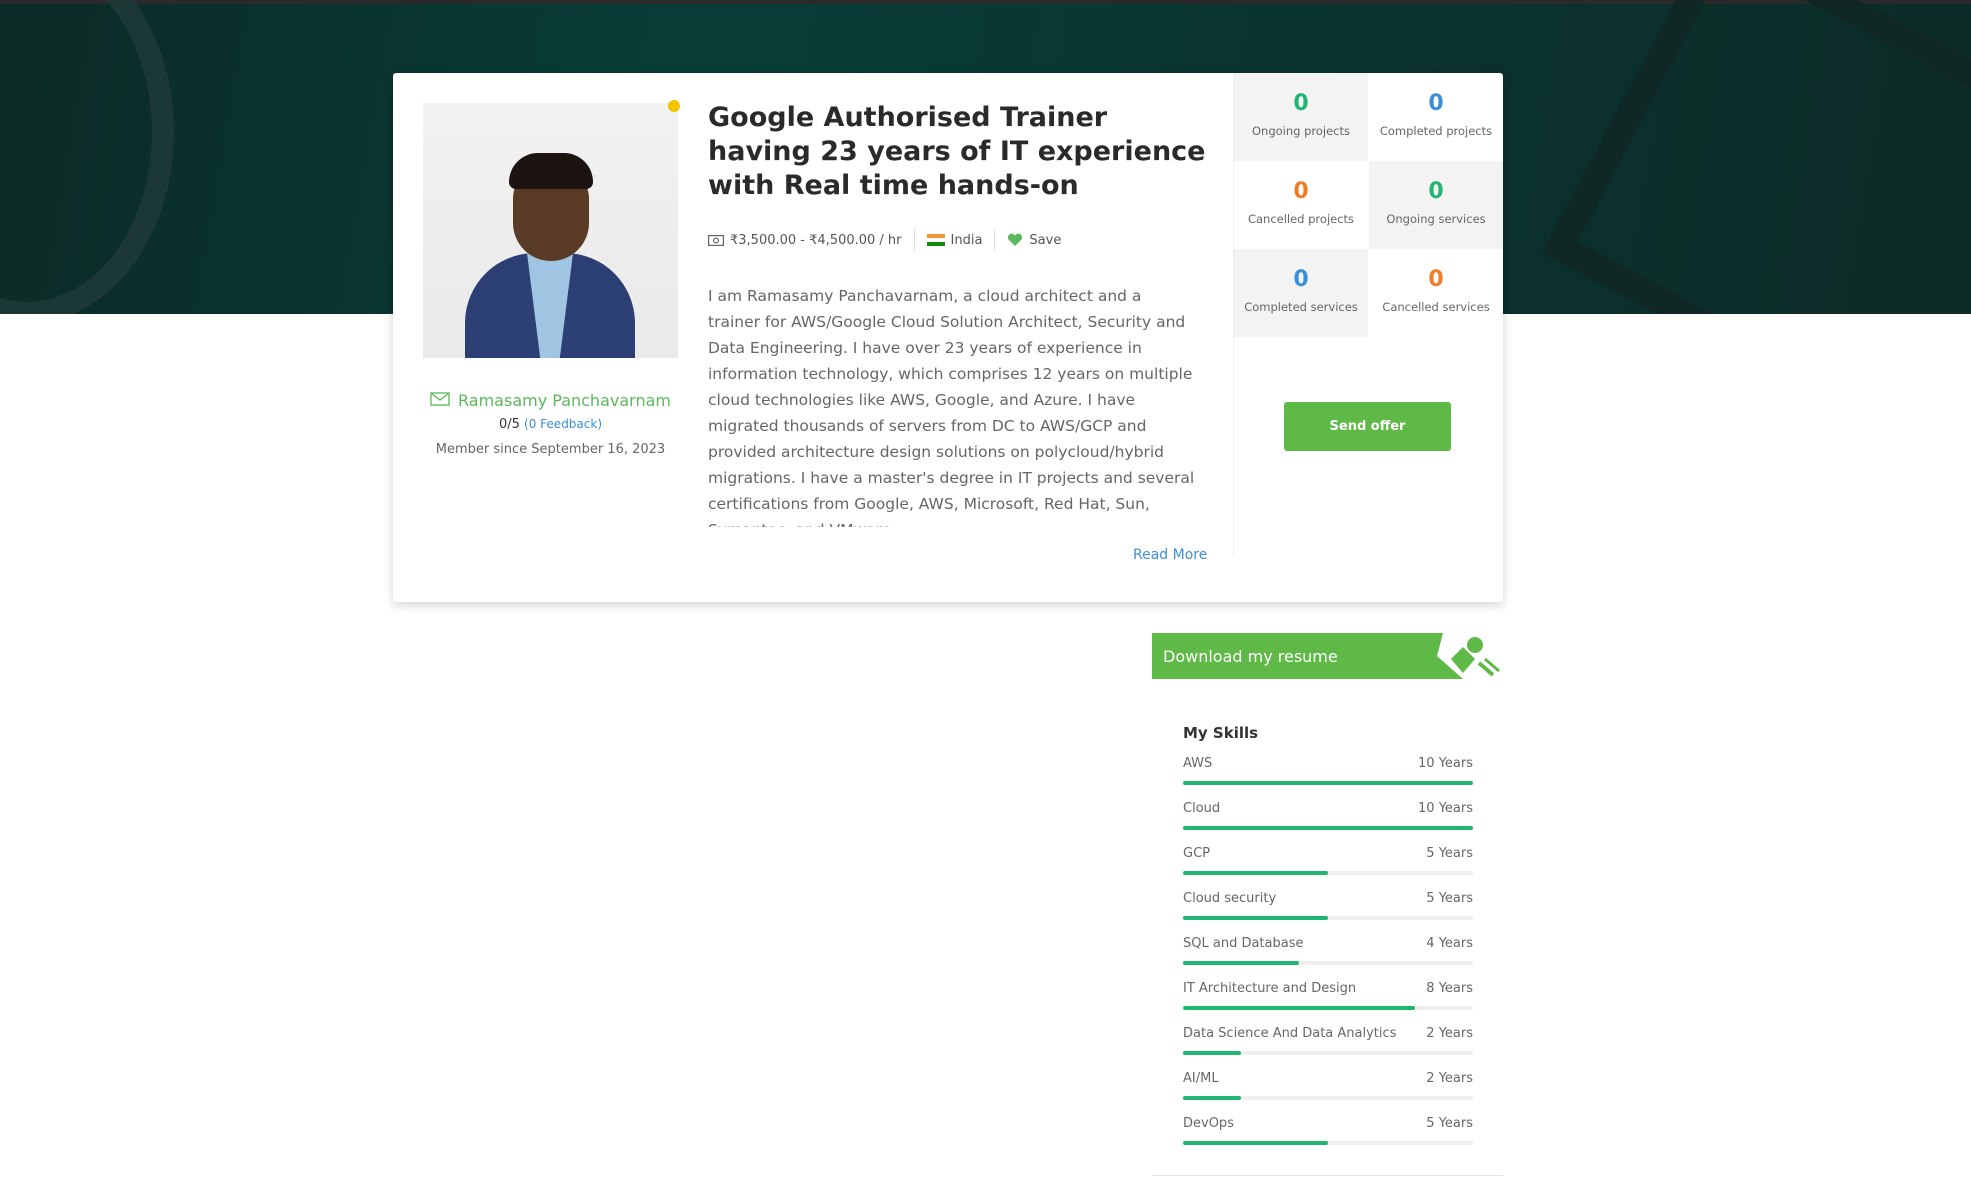 The height and width of the screenshot is (1191, 1971). I want to click on skill-years: 10 Years, so click(1445, 763).